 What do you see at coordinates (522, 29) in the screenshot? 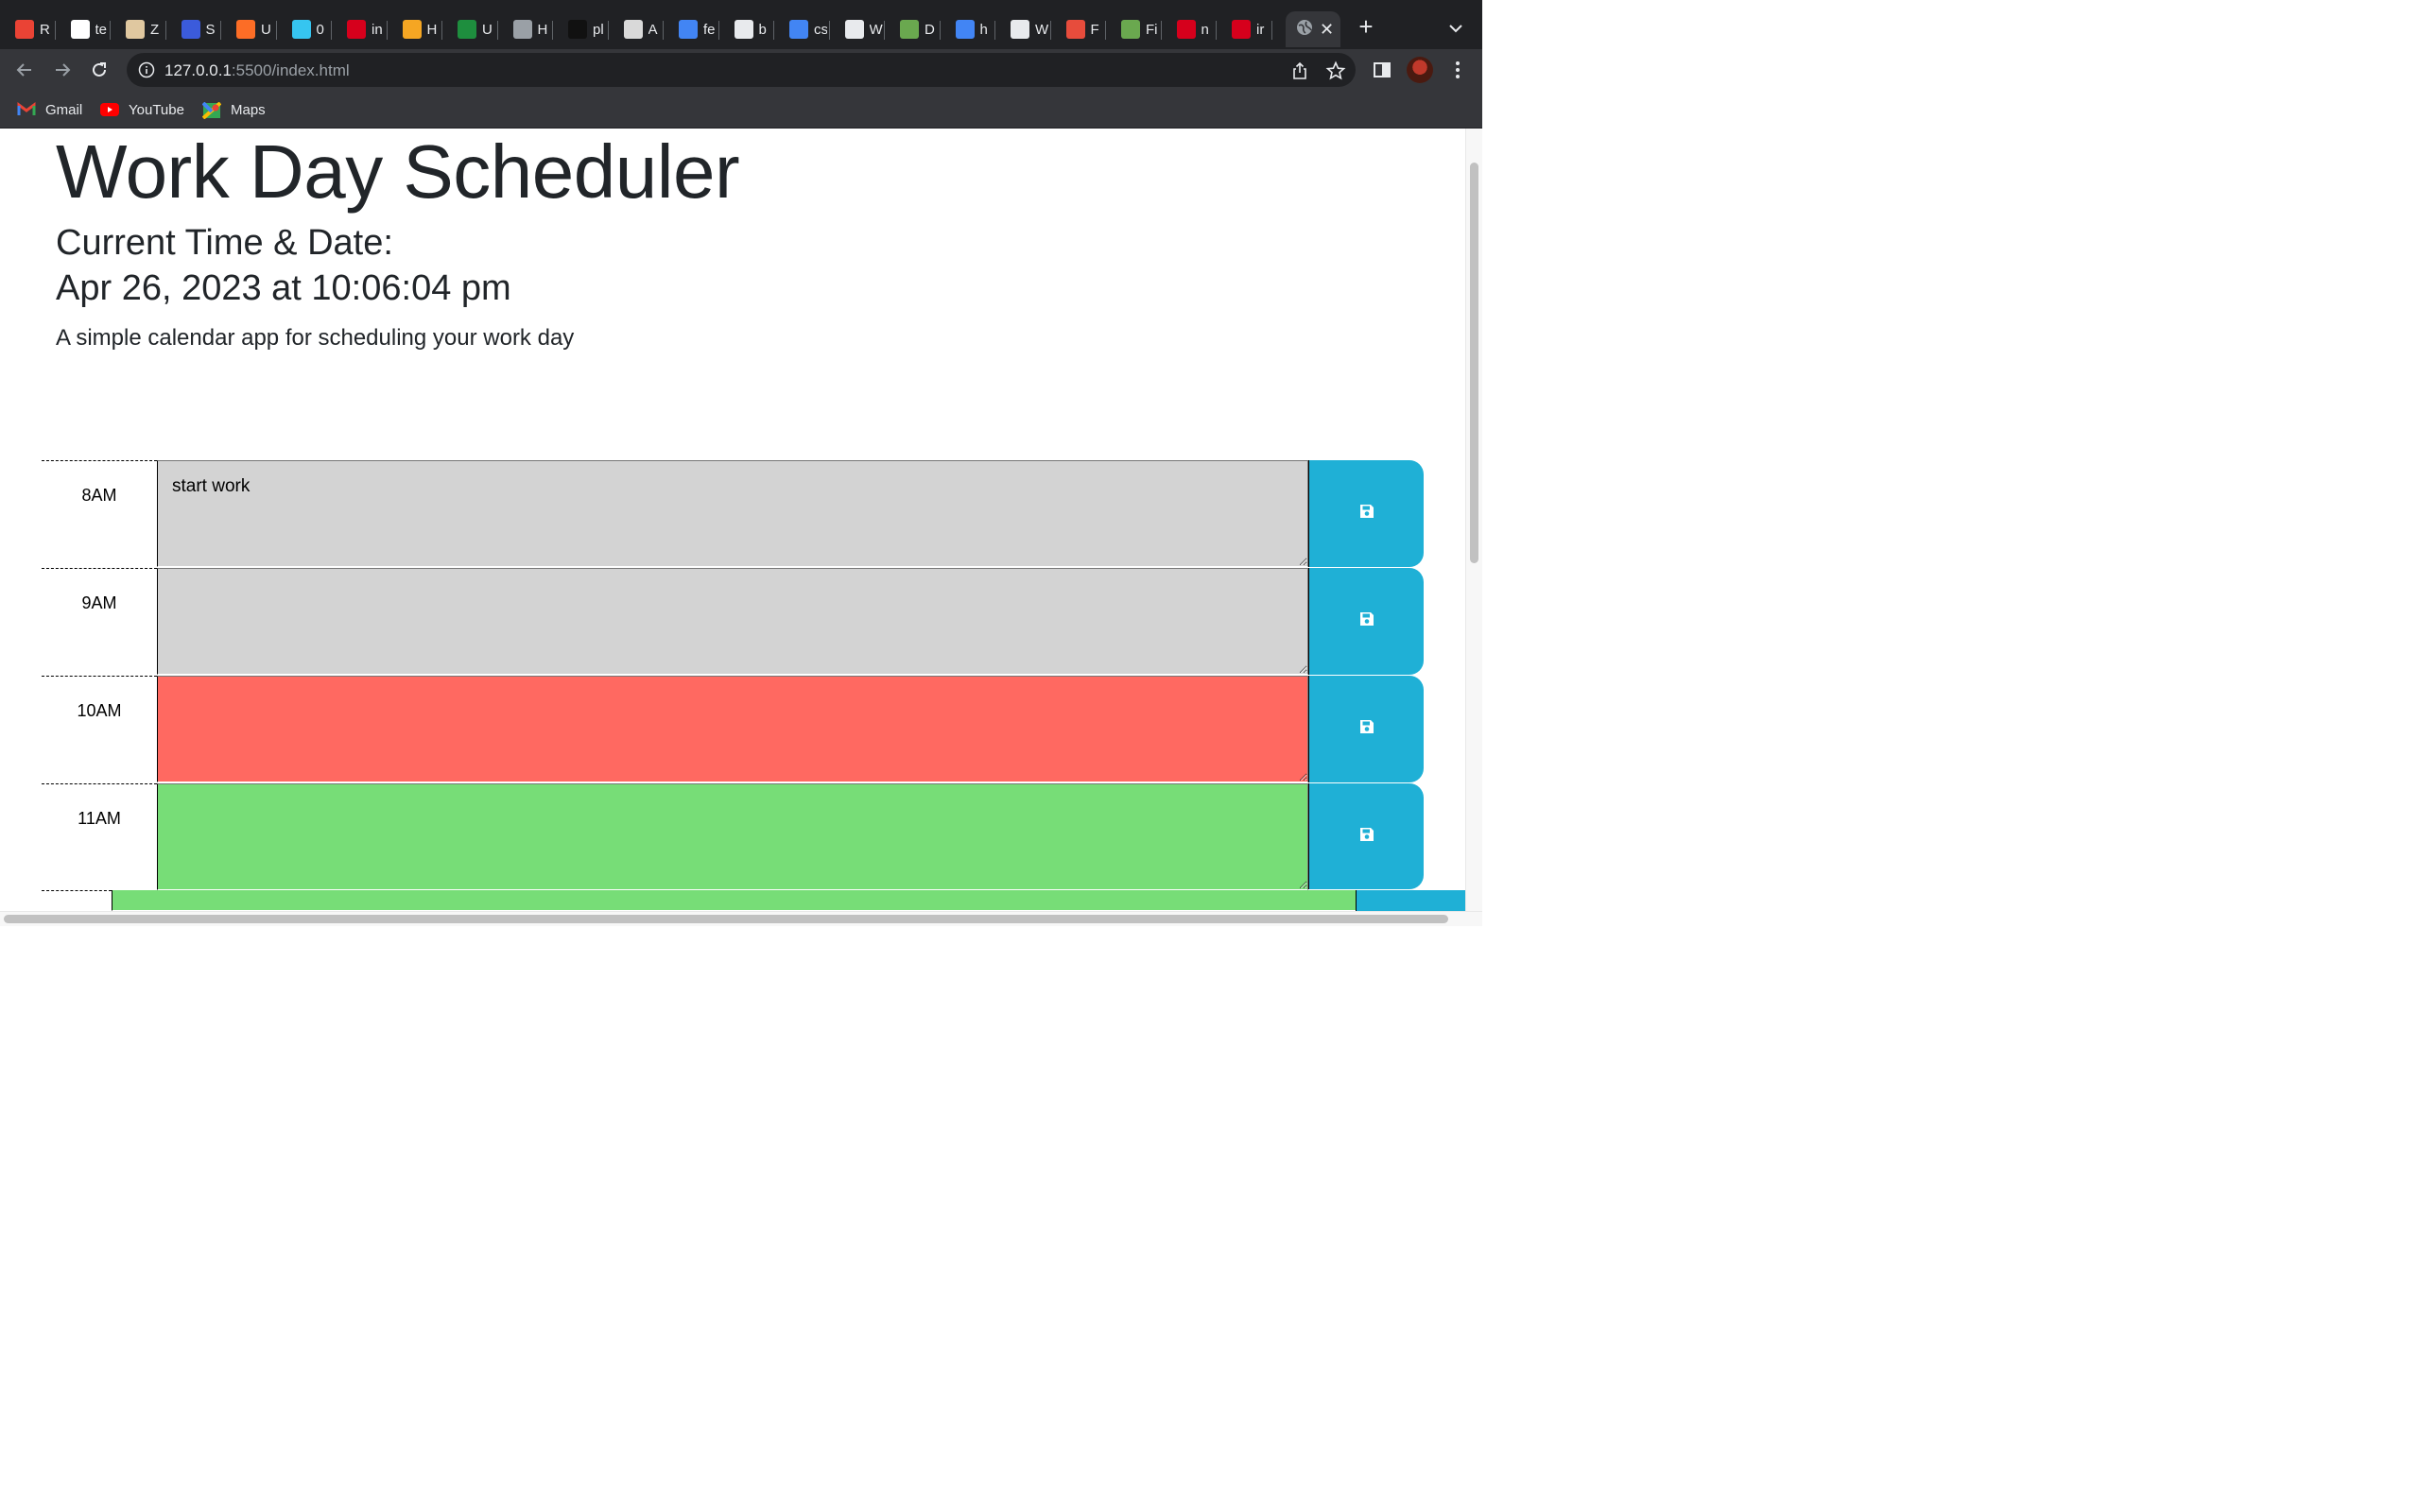
I see `s-letter-icon` at bounding box center [522, 29].